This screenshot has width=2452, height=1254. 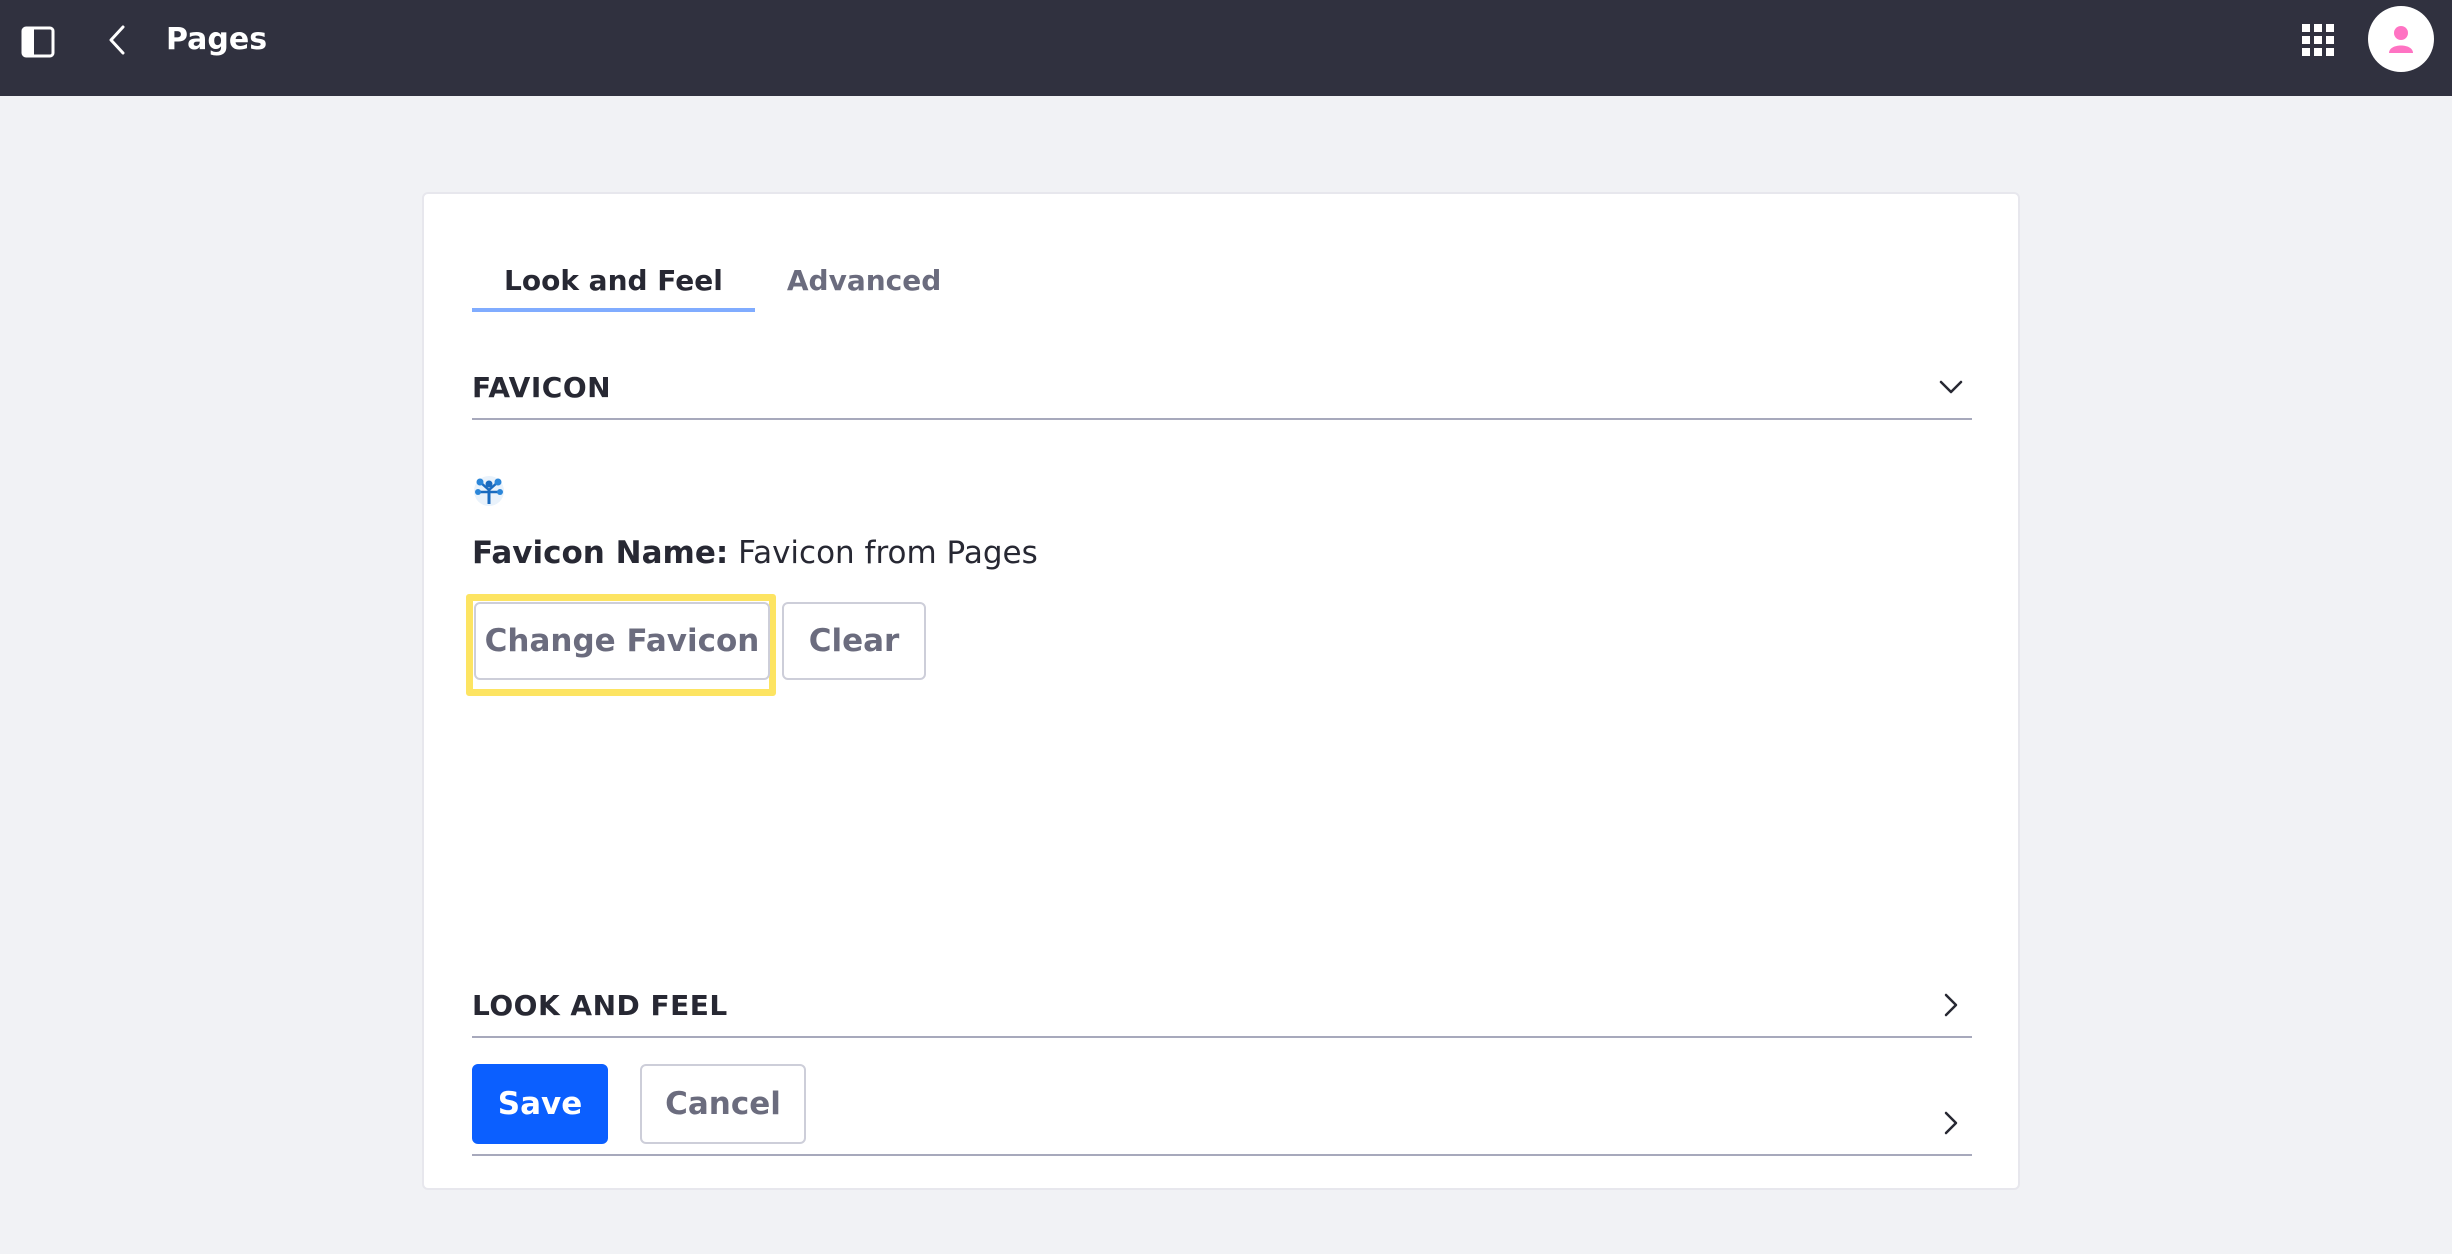 I want to click on change-favicon-button: Change Favicon, so click(x=622, y=641).